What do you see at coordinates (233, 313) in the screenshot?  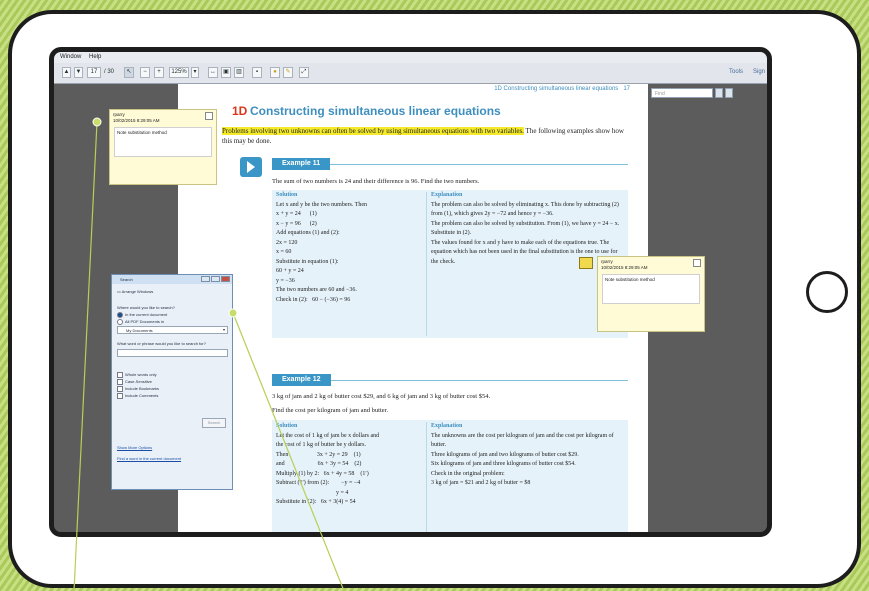 I see `callout-dot-middle` at bounding box center [233, 313].